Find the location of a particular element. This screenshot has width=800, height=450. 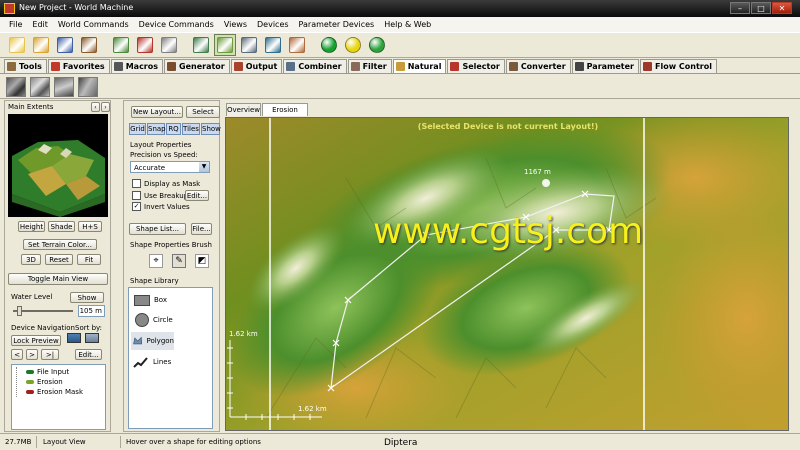

invert-values-checkbox: ✓ Invert Values is located at coordinates (161, 206).